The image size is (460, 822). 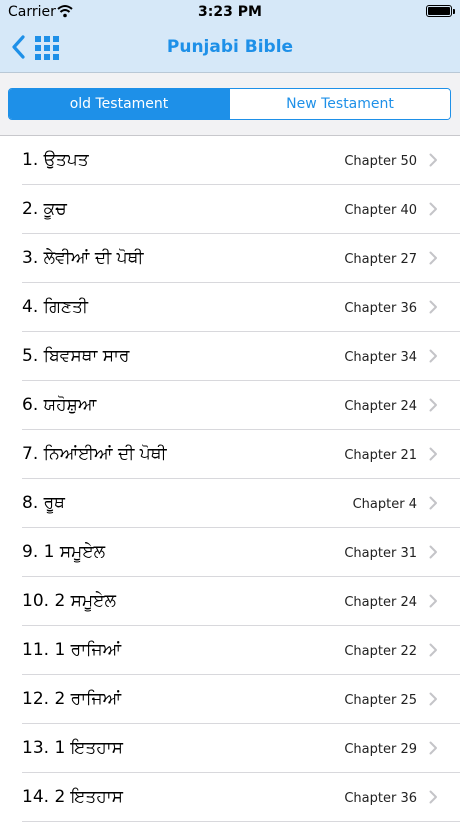 What do you see at coordinates (380, 259) in the screenshot?
I see `chapter-count: Chapter 27` at bounding box center [380, 259].